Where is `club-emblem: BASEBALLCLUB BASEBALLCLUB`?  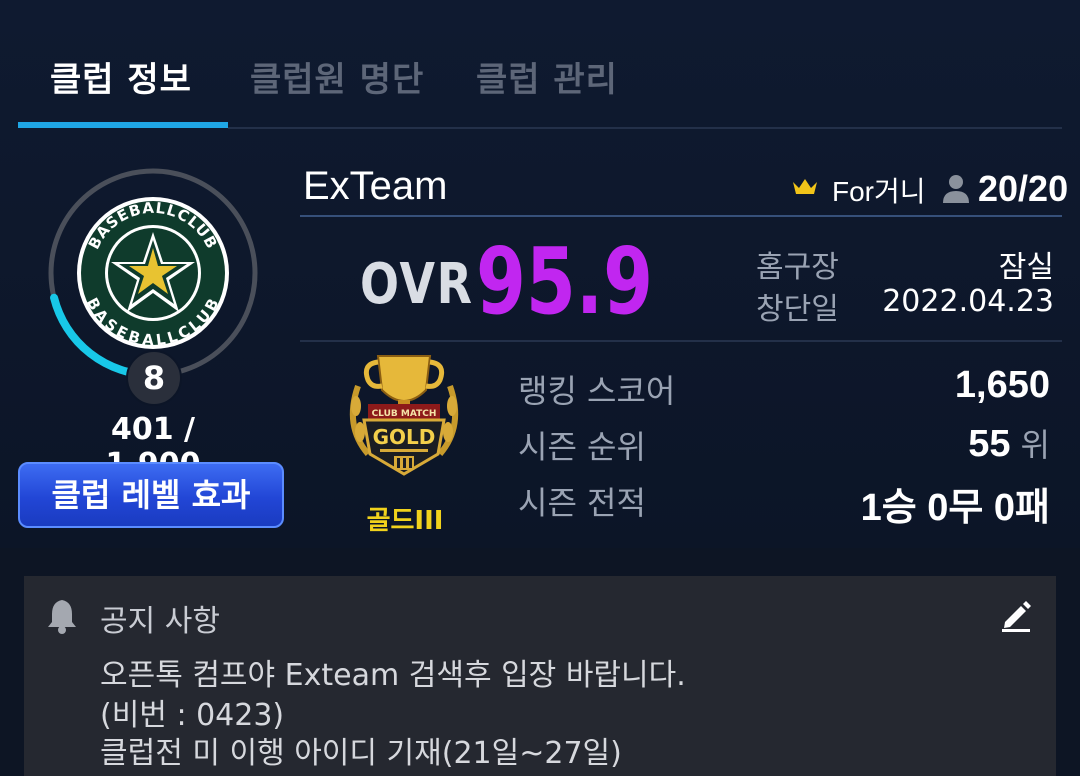 club-emblem: BASEBALLCLUB BASEBALLCLUB is located at coordinates (153, 273).